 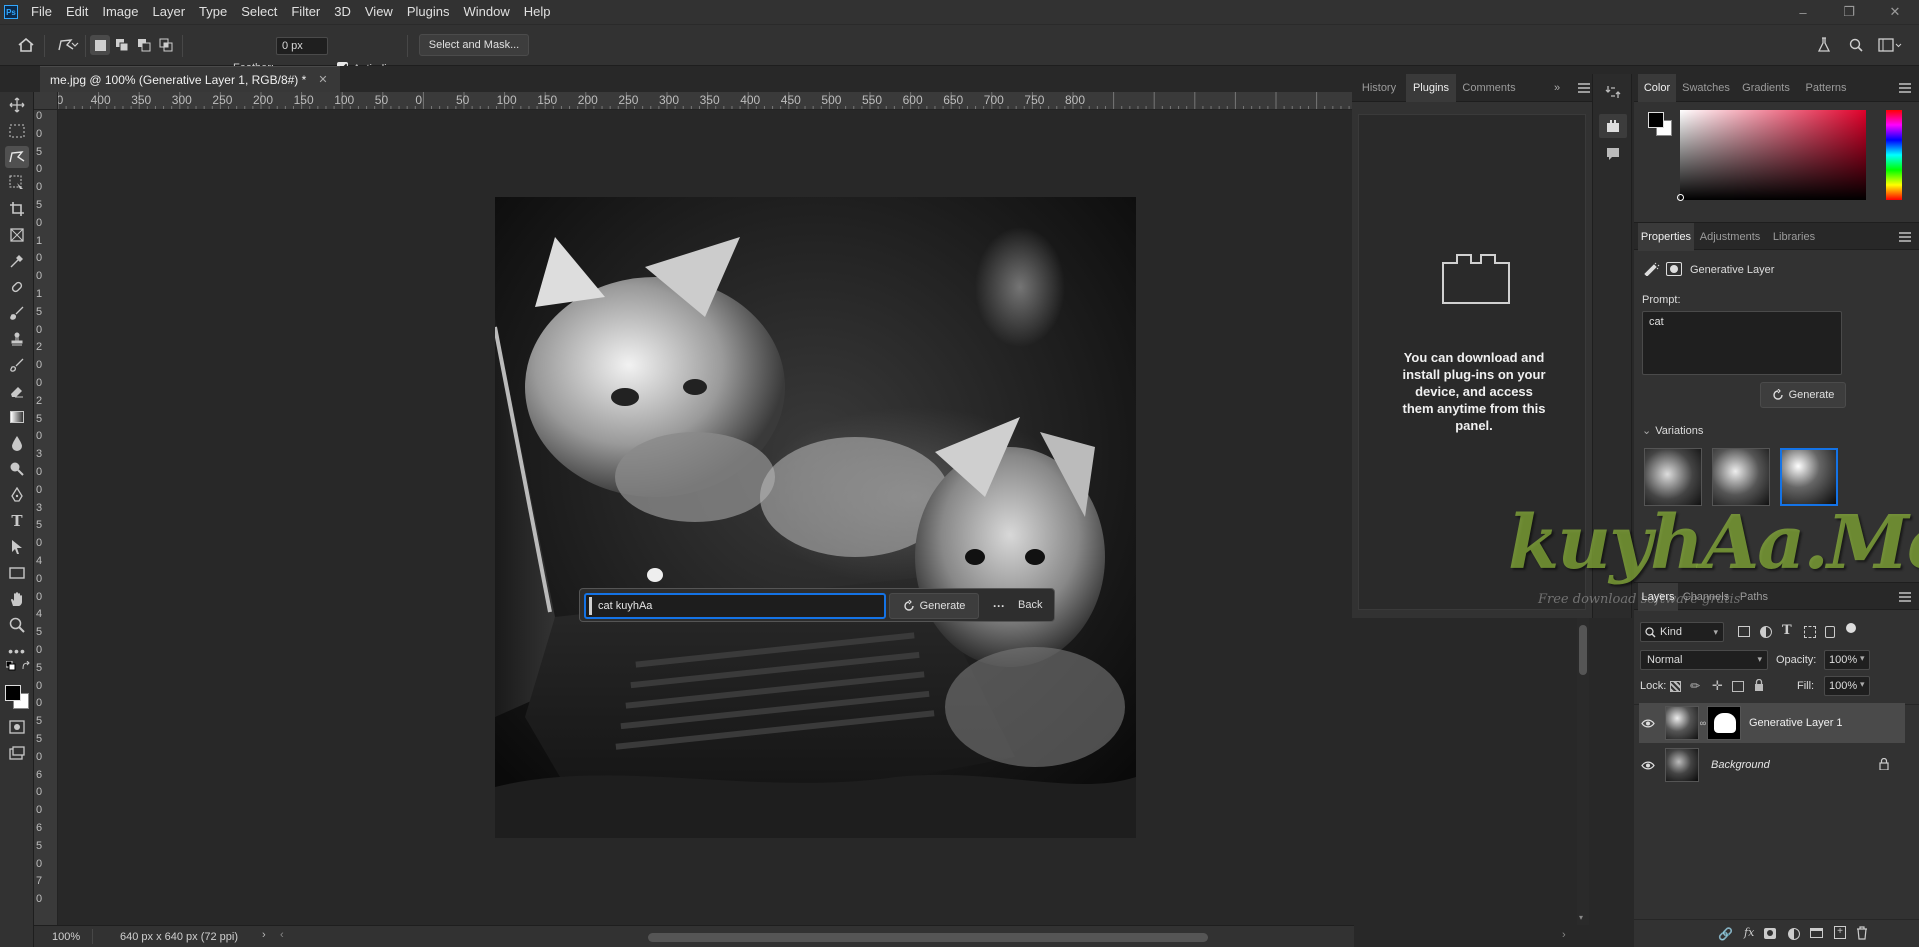 What do you see at coordinates (17, 131) in the screenshot?
I see `marquee-tool-icon` at bounding box center [17, 131].